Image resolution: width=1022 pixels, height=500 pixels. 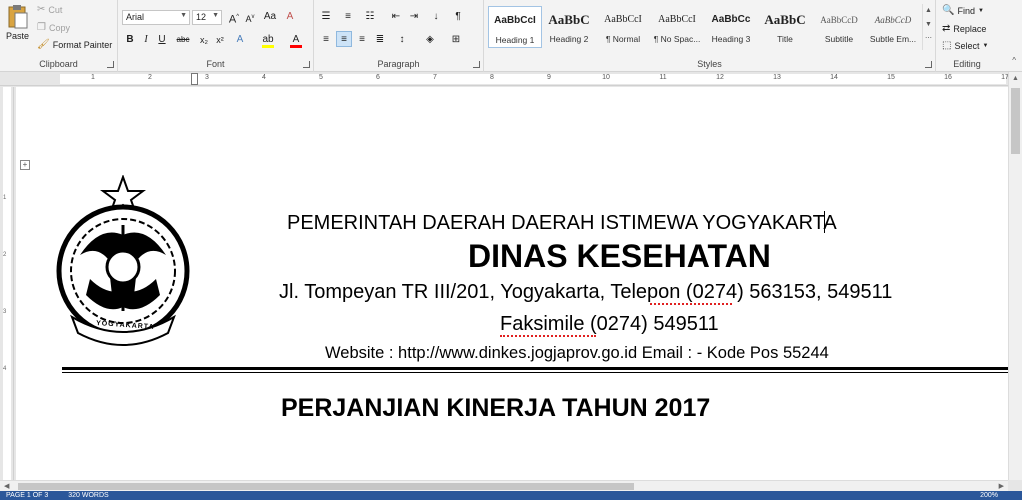 What do you see at coordinates (183, 40) in the screenshot?
I see `strikethrough-button: abc` at bounding box center [183, 40].